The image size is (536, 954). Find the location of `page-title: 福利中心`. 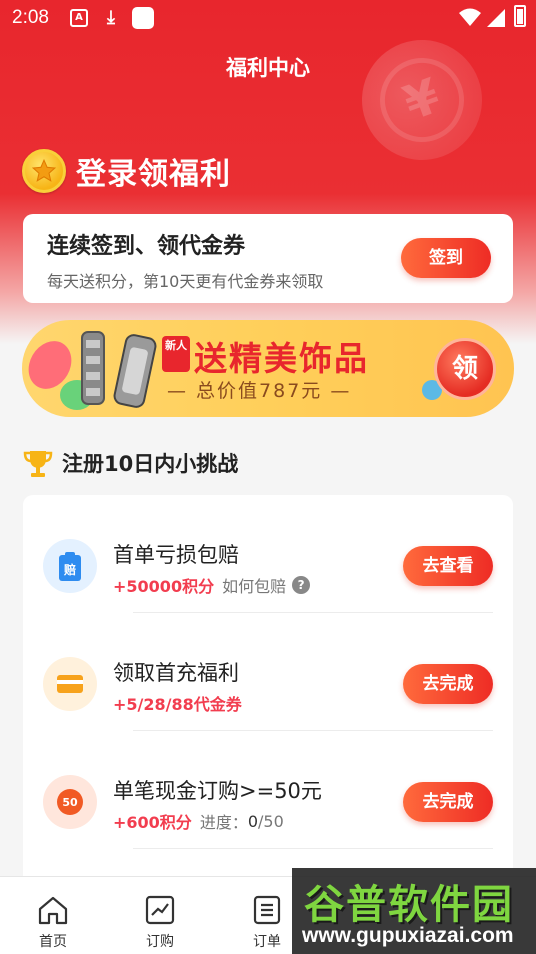

page-title: 福利中心 is located at coordinates (268, 68).